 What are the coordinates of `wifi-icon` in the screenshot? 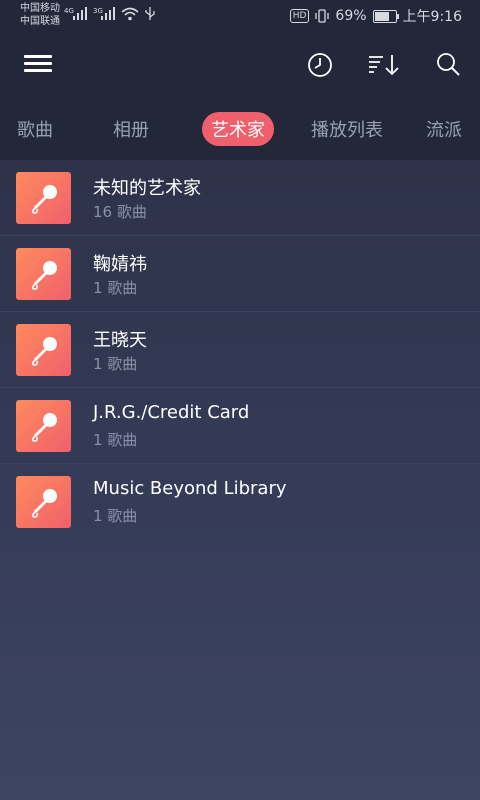 It's located at (130, 14).